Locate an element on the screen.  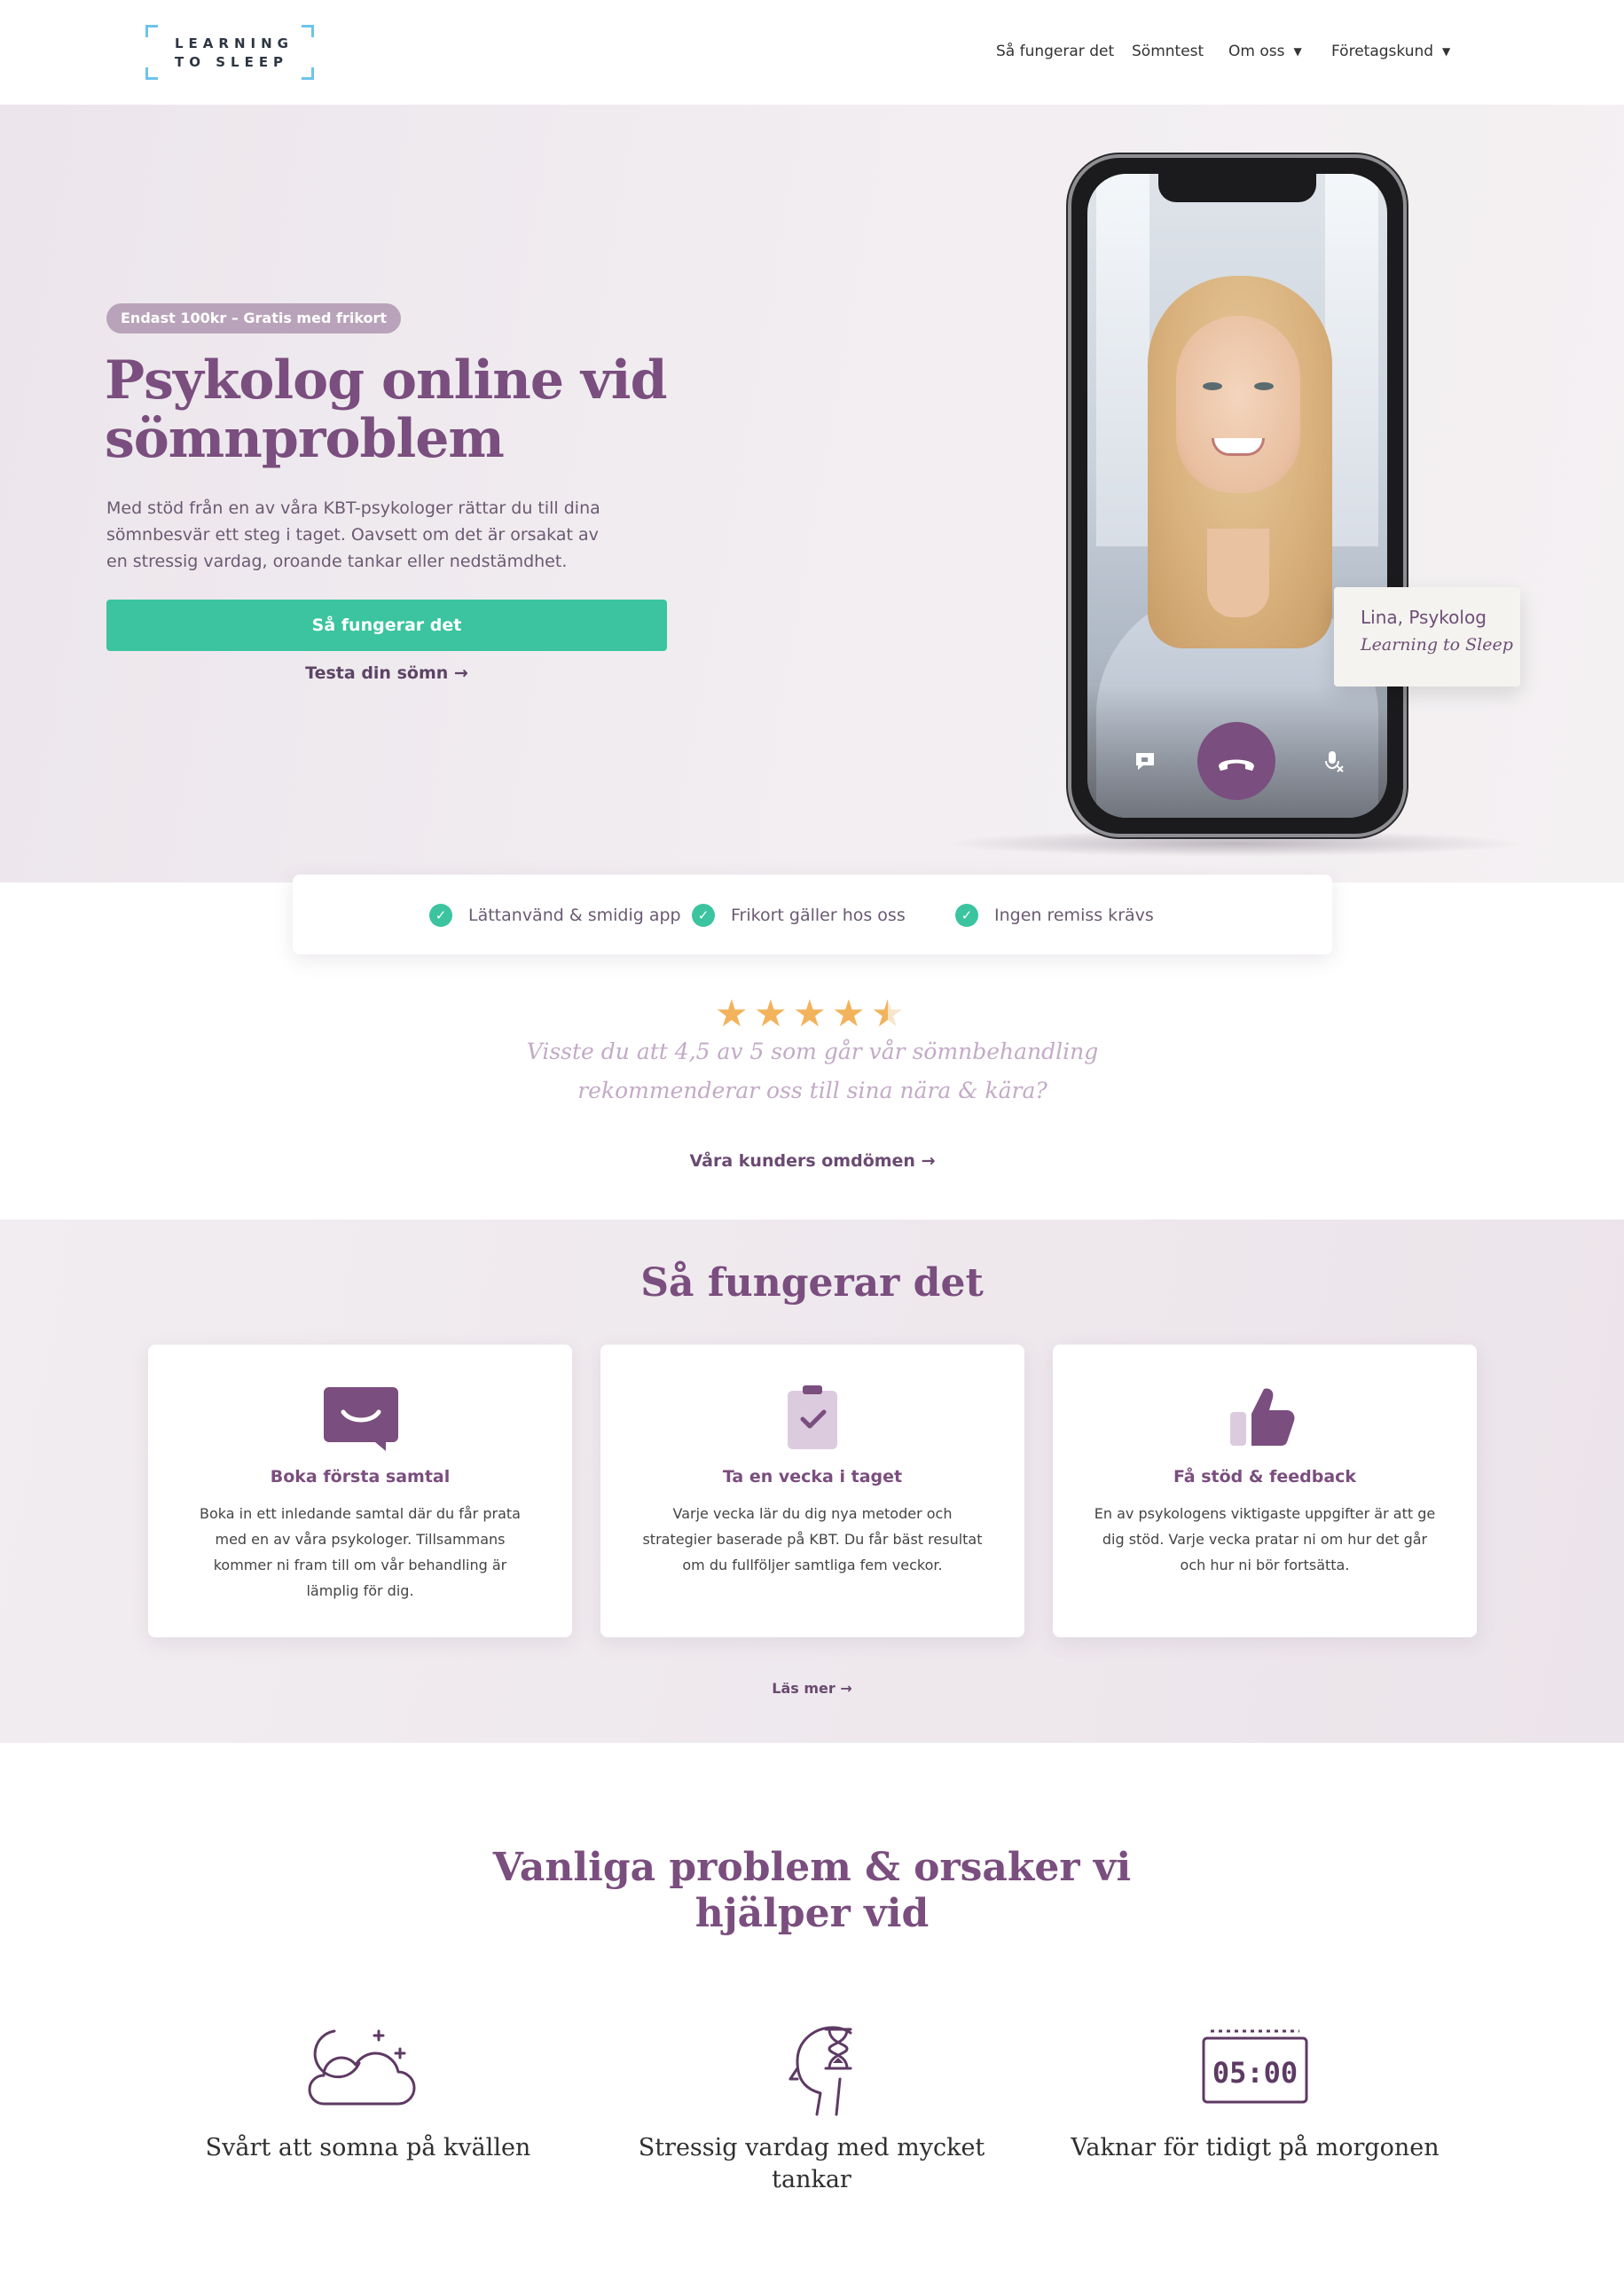
star-rating: ★ ★ ★ ★ ★ is located at coordinates (813, 1014).